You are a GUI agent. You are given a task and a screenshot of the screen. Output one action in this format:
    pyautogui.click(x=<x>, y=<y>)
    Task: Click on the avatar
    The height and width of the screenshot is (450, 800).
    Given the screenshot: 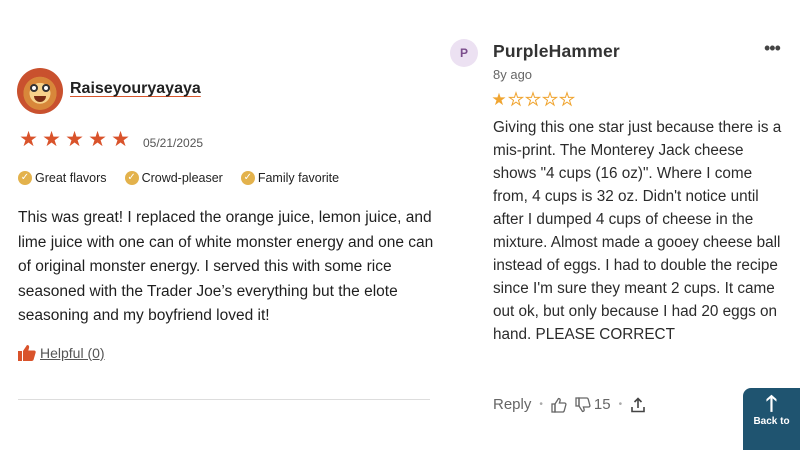 What is the action you would take?
    pyautogui.click(x=40, y=91)
    